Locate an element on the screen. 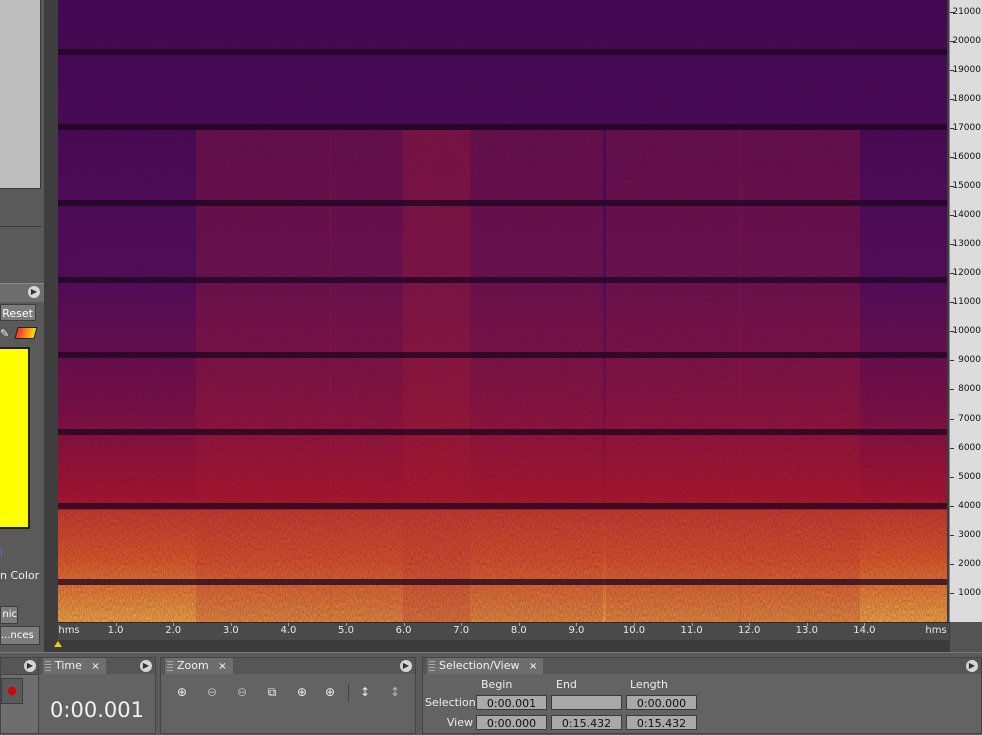 This screenshot has width=982, height=735. gradient-brush-icon is located at coordinates (26, 333).